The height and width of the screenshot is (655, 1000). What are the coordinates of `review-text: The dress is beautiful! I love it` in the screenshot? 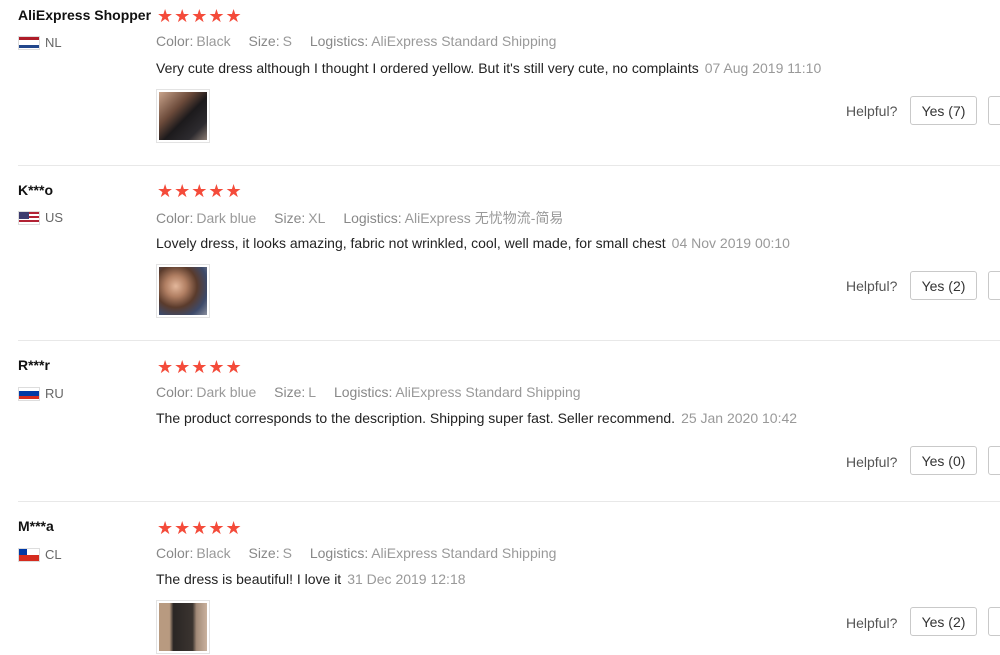 It's located at (249, 579).